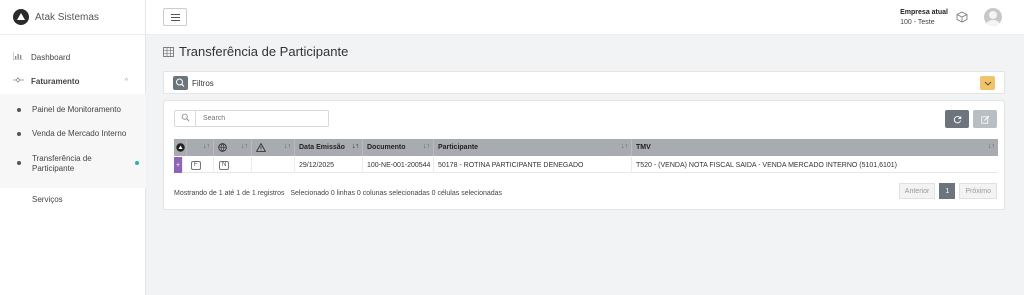 Image resolution: width=1024 pixels, height=295 pixels. Describe the element at coordinates (168, 51) in the screenshot. I see `table-icon` at that location.